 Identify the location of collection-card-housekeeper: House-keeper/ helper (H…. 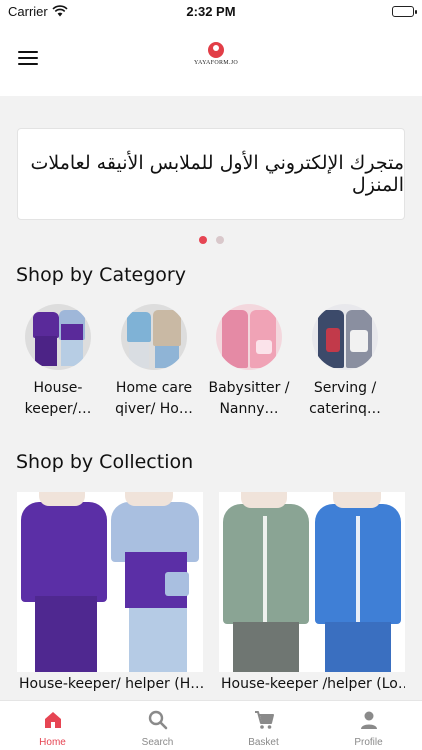
(110, 597).